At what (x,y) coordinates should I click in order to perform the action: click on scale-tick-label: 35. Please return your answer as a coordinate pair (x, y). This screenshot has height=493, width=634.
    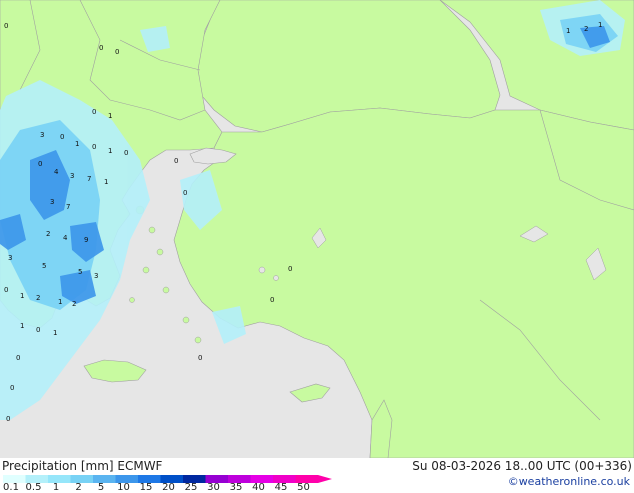
    Looking at the image, I should click on (236, 487).